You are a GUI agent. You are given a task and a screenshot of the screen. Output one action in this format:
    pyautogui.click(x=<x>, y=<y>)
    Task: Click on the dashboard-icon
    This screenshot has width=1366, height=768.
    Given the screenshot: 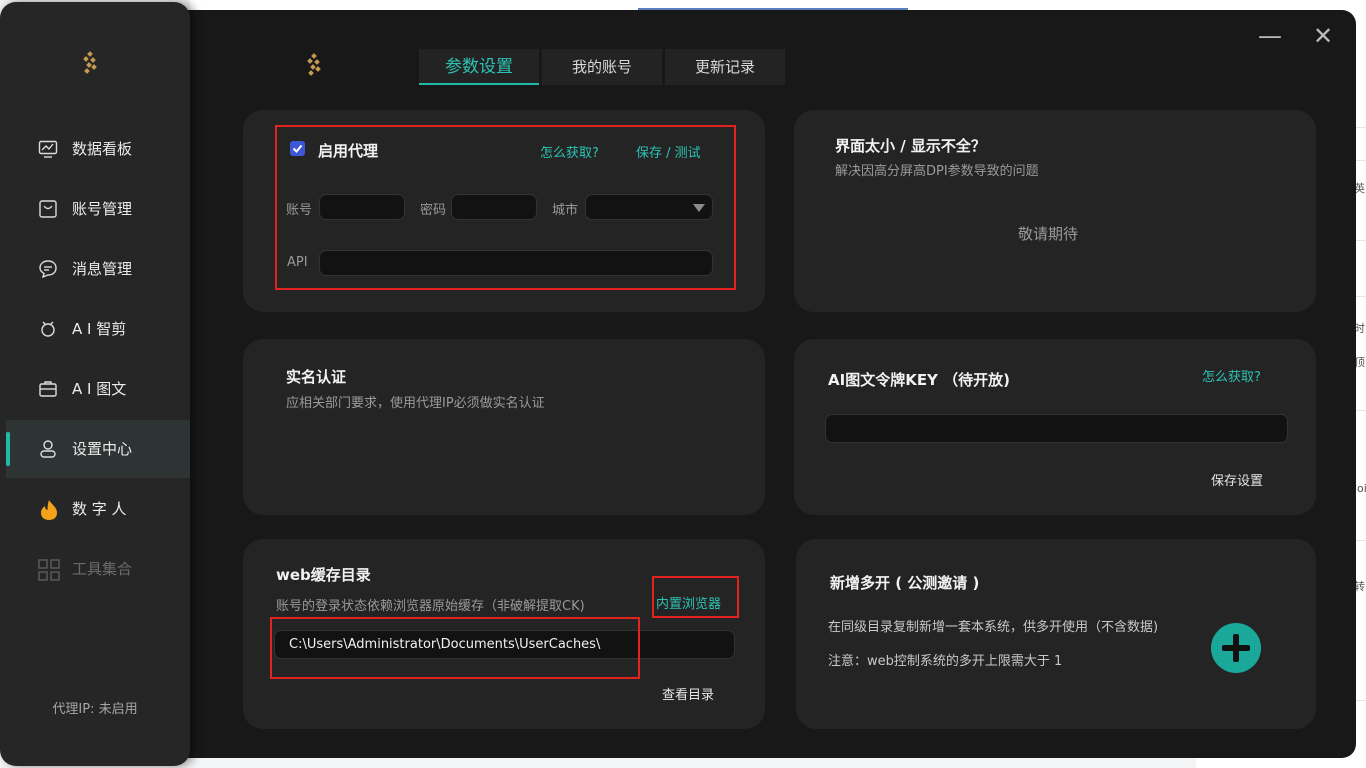 What is the action you would take?
    pyautogui.click(x=48, y=149)
    